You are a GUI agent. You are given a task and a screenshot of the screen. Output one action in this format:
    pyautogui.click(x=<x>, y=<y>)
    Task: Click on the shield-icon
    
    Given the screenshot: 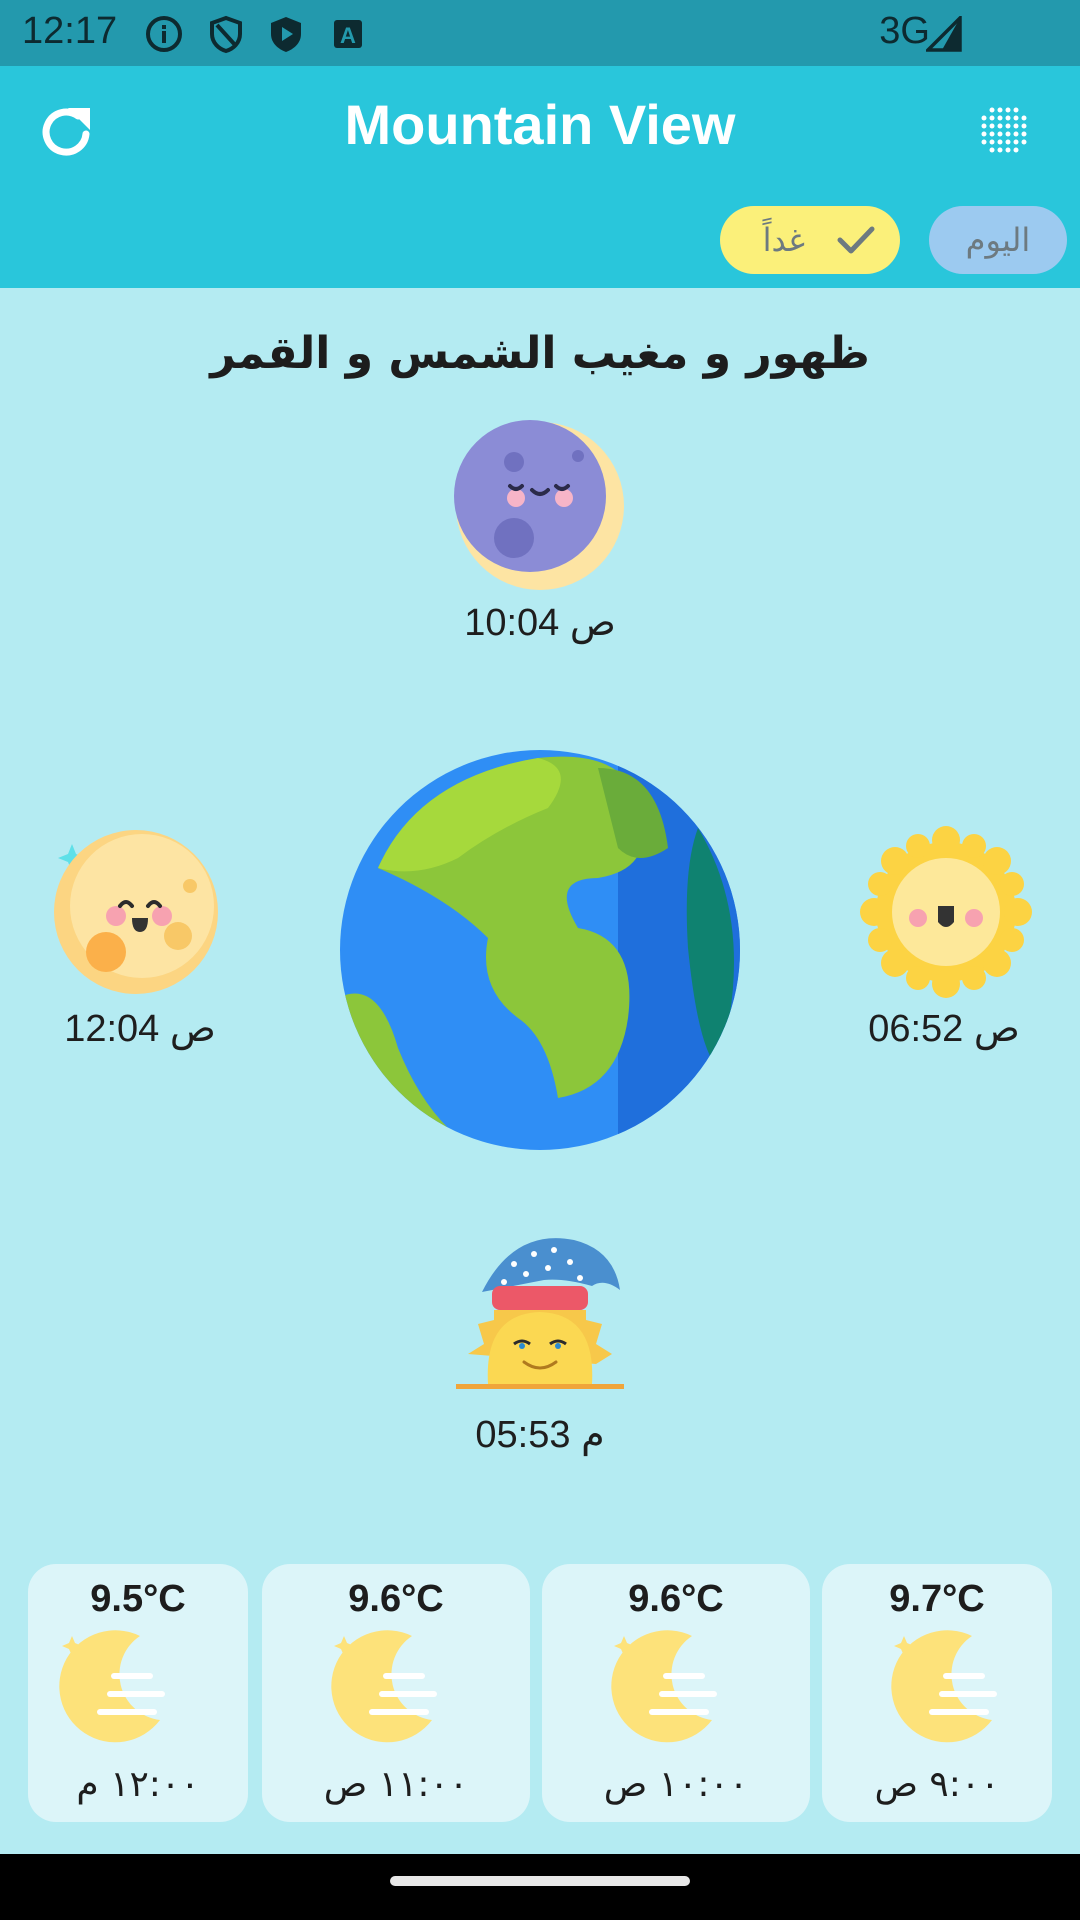 What is the action you would take?
    pyautogui.click(x=226, y=34)
    